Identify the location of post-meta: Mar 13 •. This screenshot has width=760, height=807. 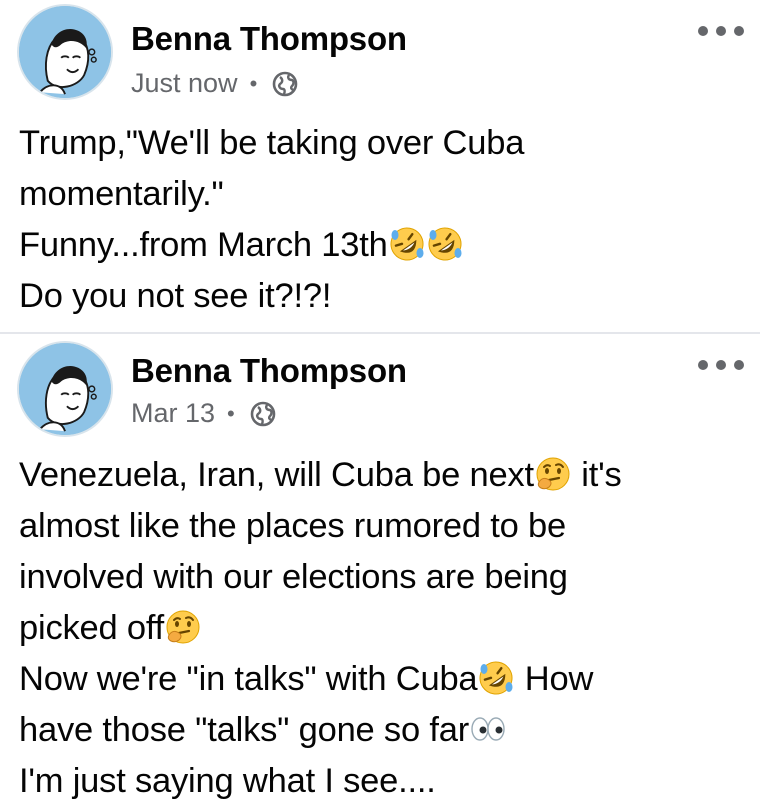
(204, 413).